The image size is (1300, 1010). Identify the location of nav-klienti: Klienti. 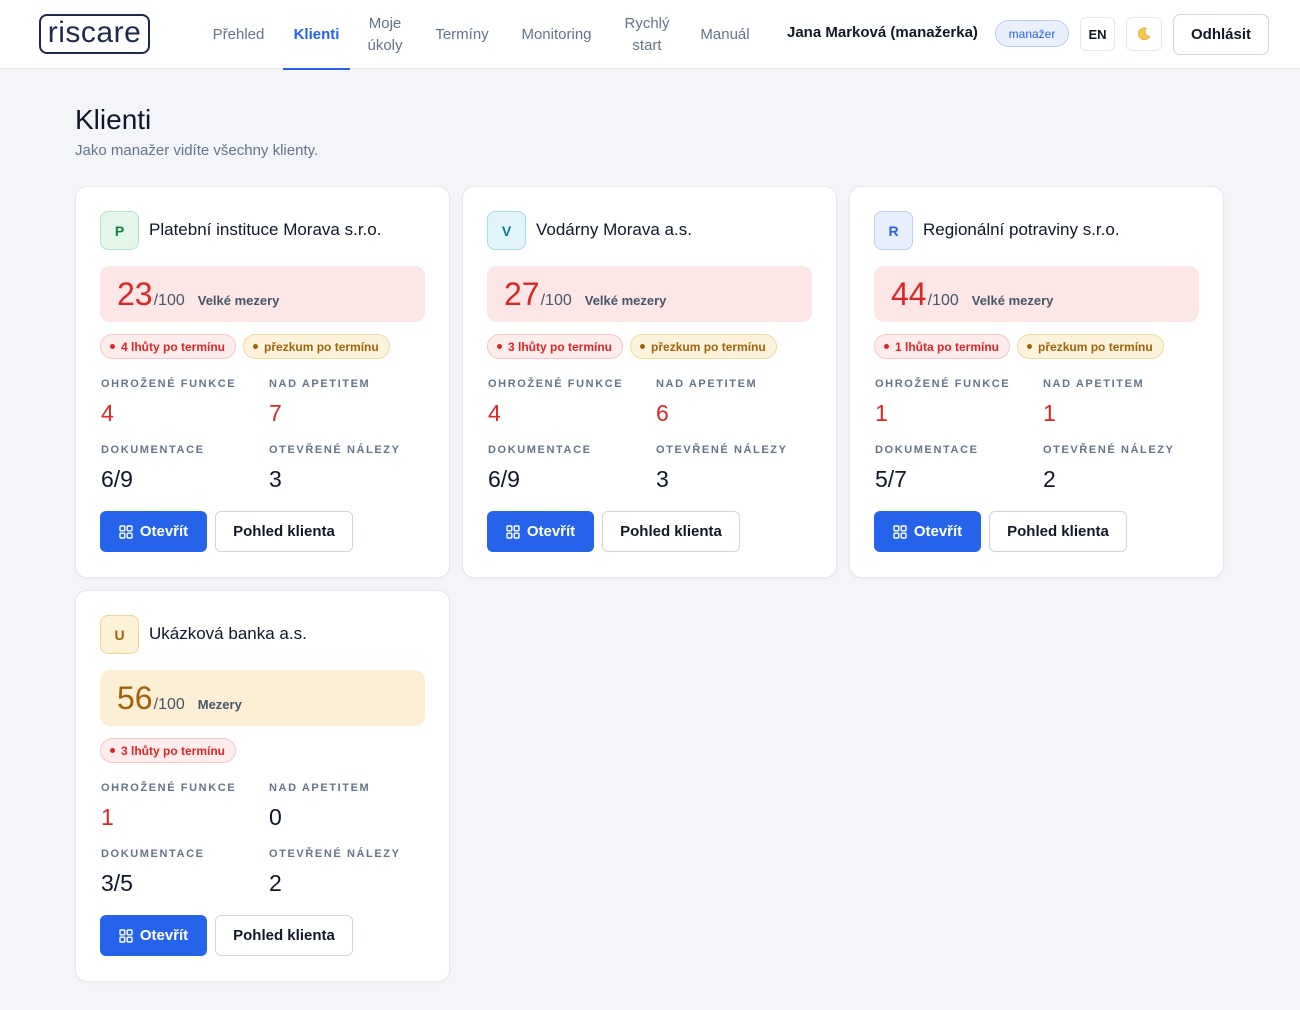
(316, 35).